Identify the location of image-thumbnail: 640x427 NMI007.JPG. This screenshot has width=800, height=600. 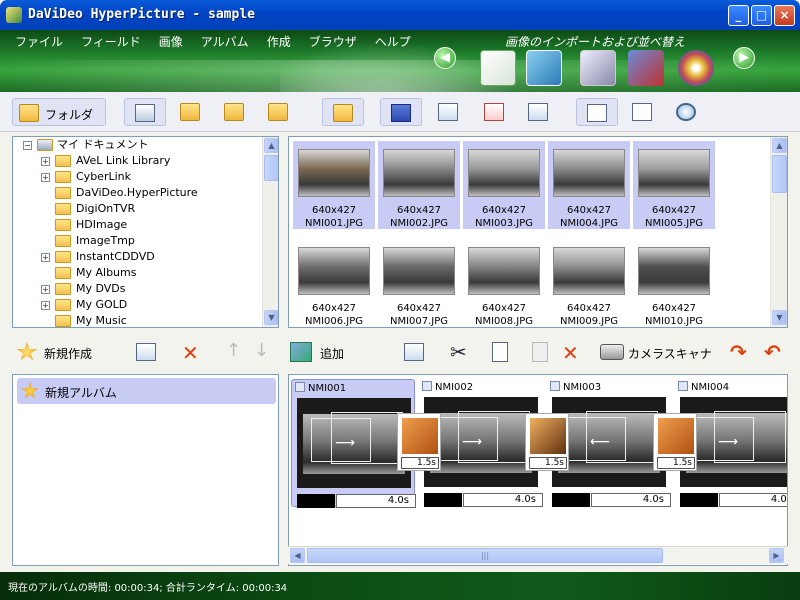
(419, 283).